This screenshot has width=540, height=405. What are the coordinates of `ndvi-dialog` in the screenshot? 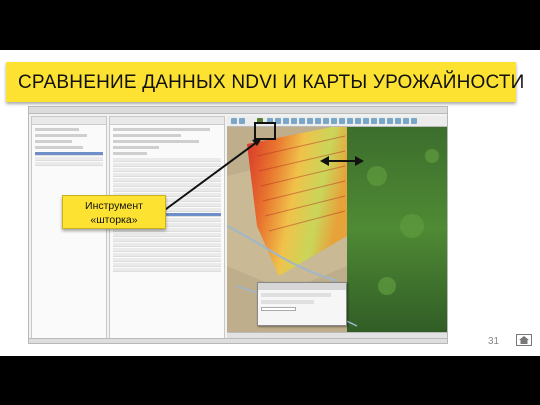 It's located at (302, 304).